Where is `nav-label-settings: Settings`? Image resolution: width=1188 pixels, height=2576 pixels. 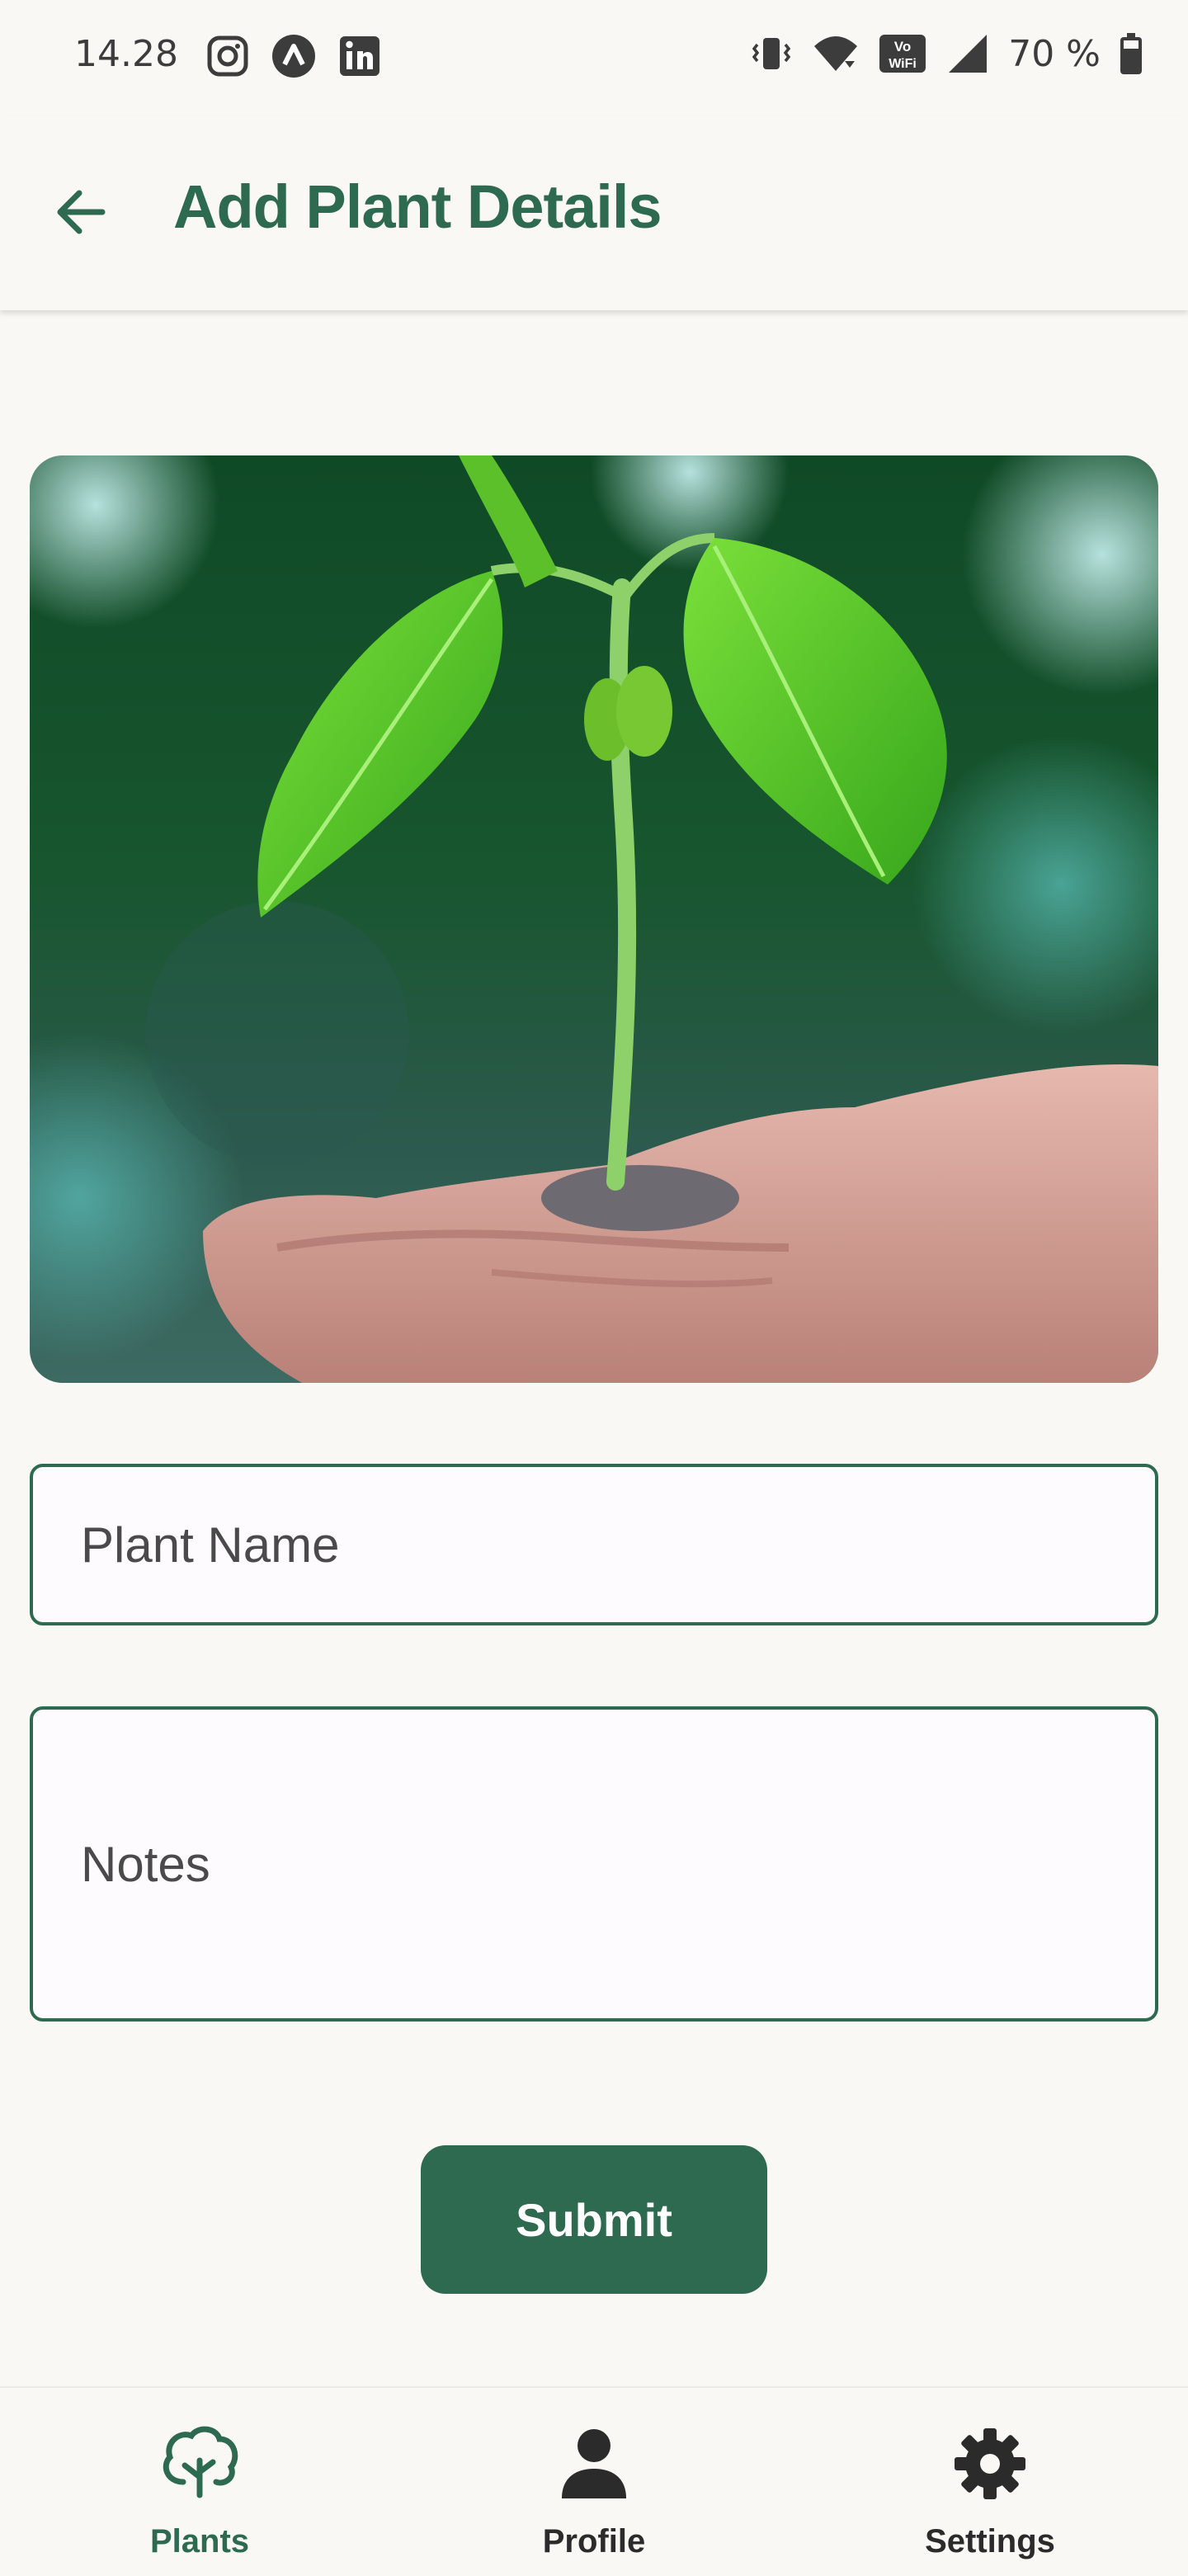
nav-label-settings: Settings is located at coordinates (990, 2541).